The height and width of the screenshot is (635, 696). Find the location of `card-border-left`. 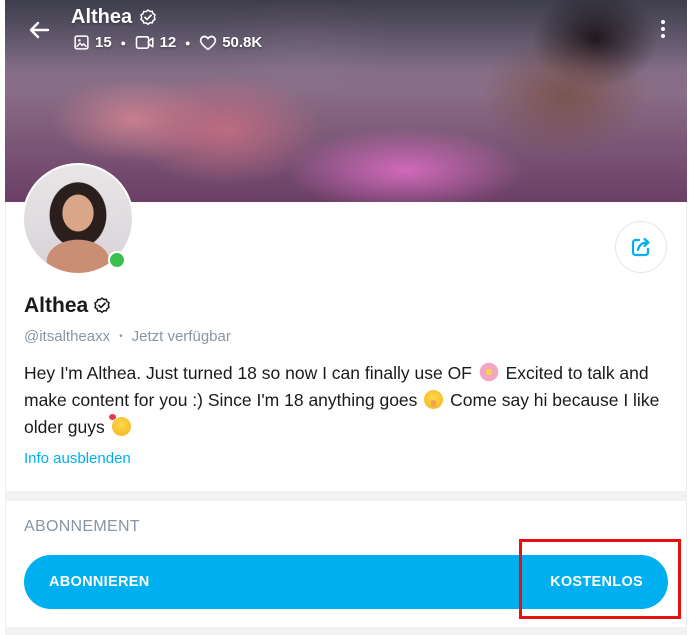

card-border-left is located at coordinates (5, 418).